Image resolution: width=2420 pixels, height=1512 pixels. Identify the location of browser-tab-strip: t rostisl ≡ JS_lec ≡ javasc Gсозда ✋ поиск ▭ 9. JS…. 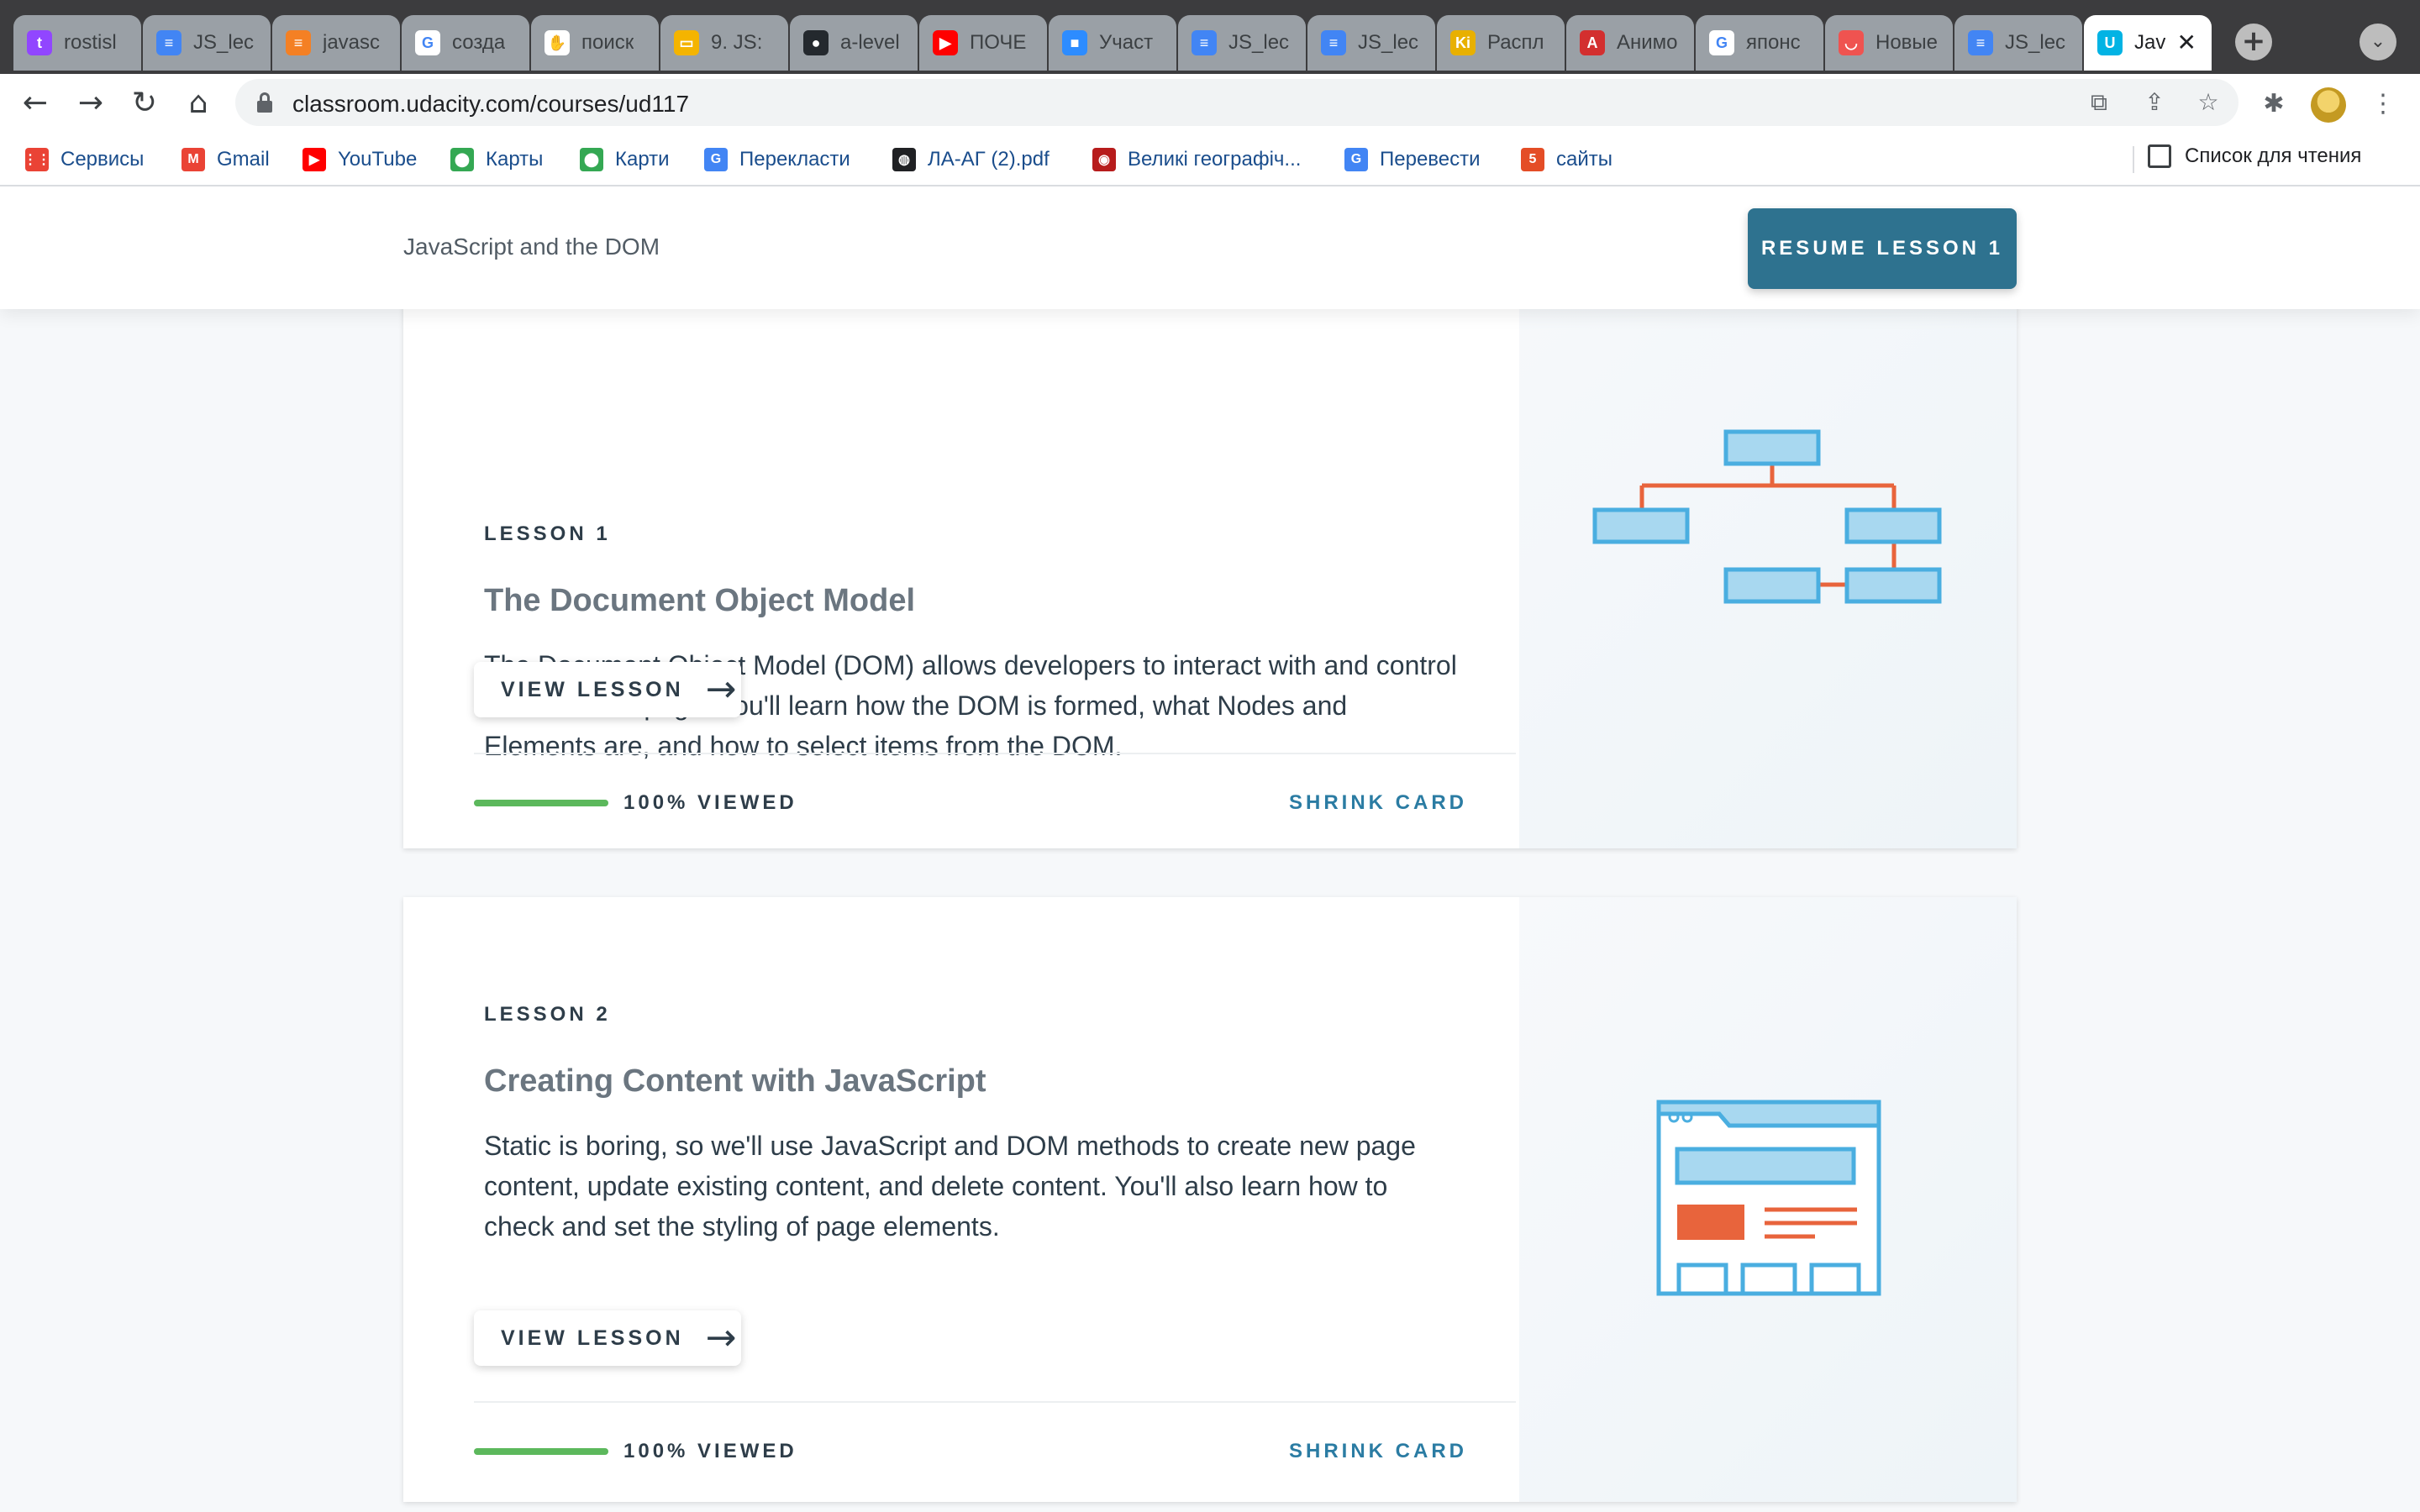
(1210, 37).